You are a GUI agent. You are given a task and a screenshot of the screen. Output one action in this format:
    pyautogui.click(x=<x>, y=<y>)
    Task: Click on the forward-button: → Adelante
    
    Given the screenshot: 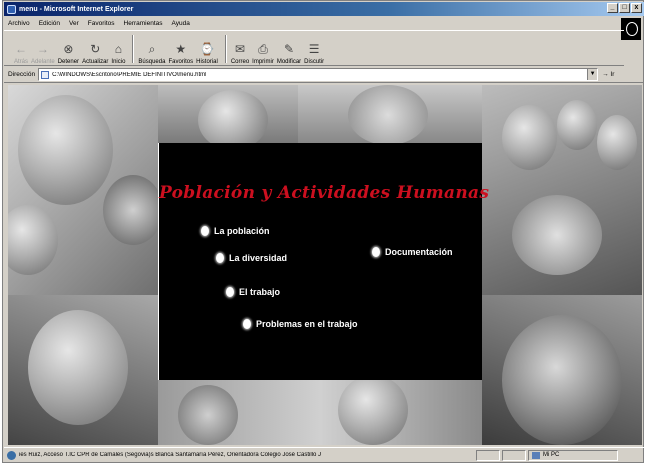 What is the action you would take?
    pyautogui.click(x=43, y=48)
    